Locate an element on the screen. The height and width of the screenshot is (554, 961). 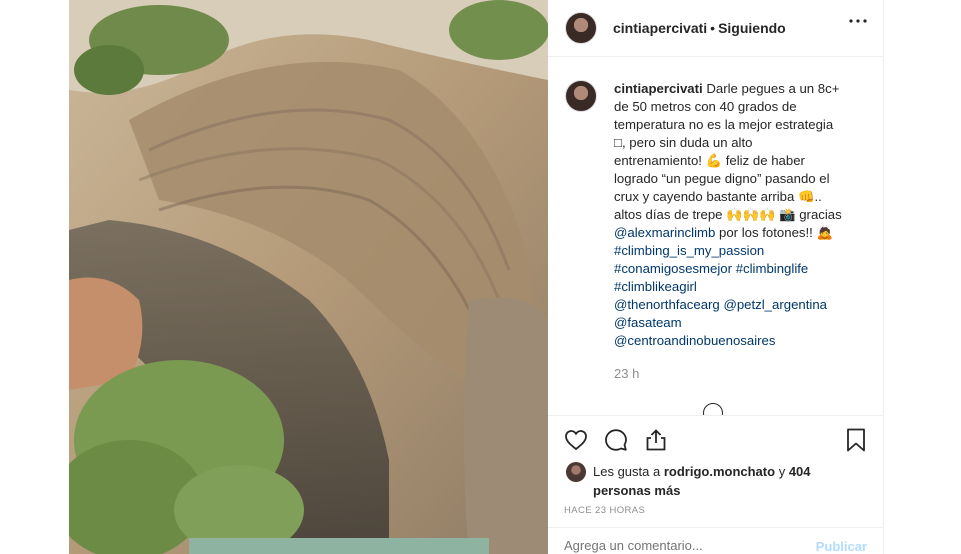
mention-link: @fasateam is located at coordinates (648, 322).